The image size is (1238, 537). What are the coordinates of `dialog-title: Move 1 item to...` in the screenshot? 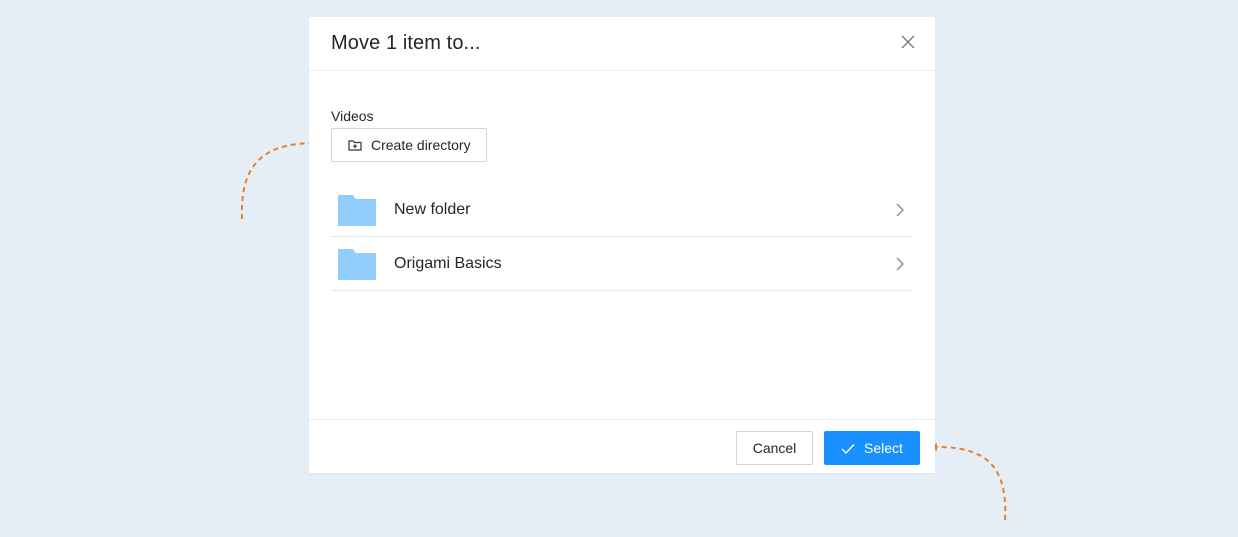 It's located at (406, 43).